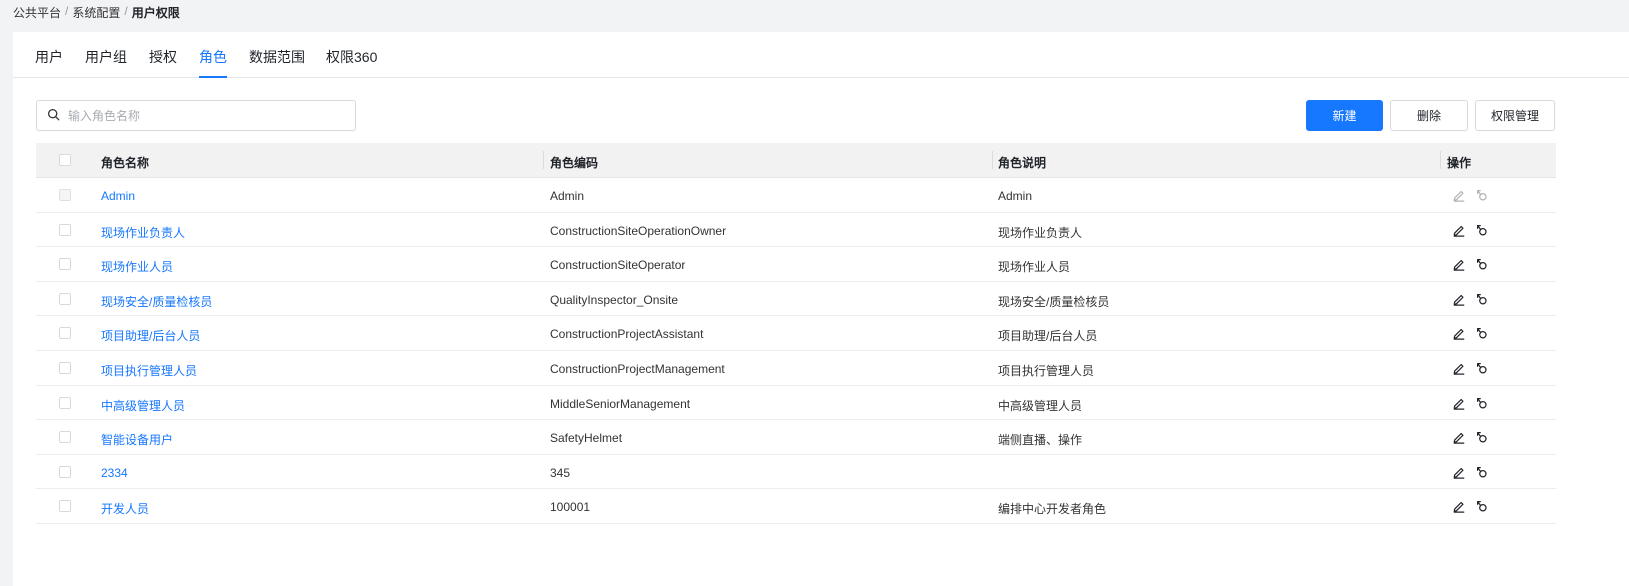  I want to click on role-name-link: 项目助理/后台人员, so click(150, 335).